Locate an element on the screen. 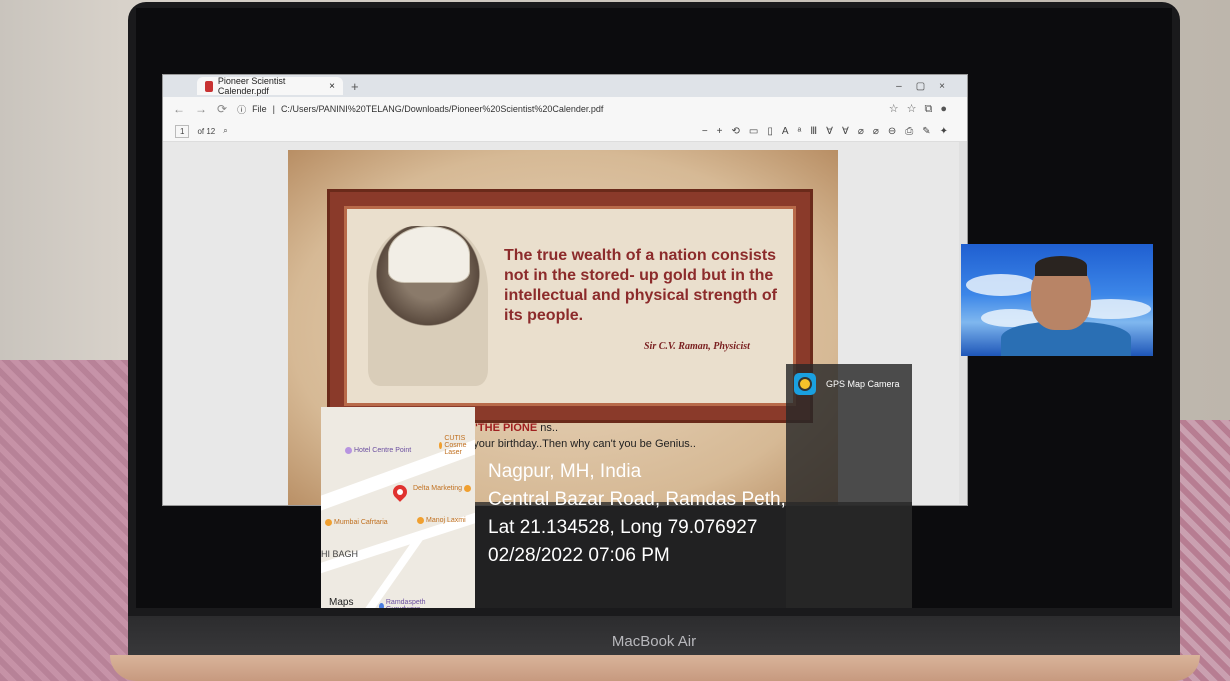 The height and width of the screenshot is (681, 1230). gps-street: Central Bazar Road, Ramdas Peth, is located at coordinates (637, 499).